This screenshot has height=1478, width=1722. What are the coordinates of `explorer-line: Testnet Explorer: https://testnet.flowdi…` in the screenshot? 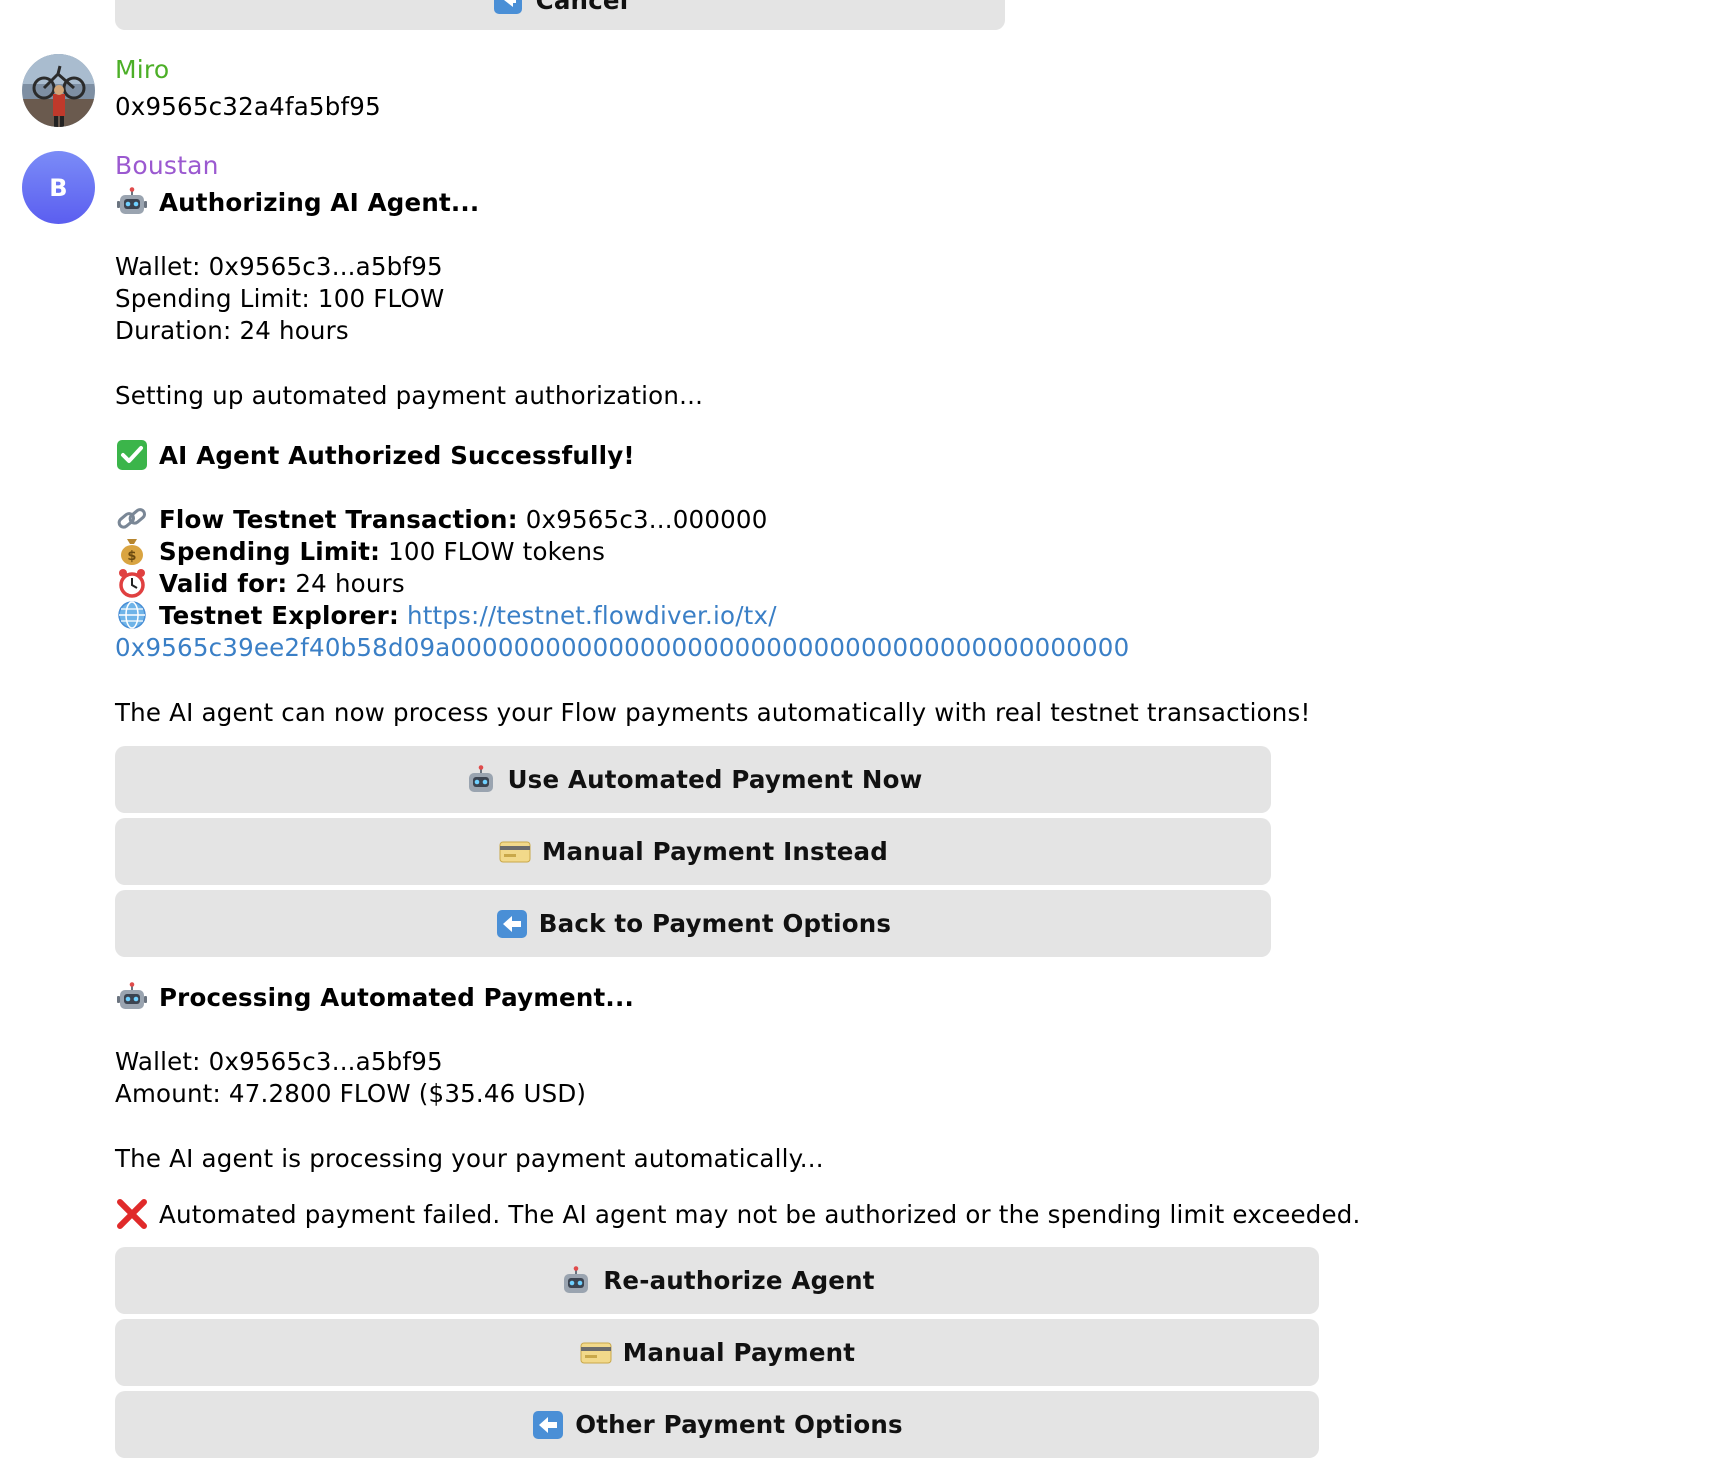 It's located at (446, 616).